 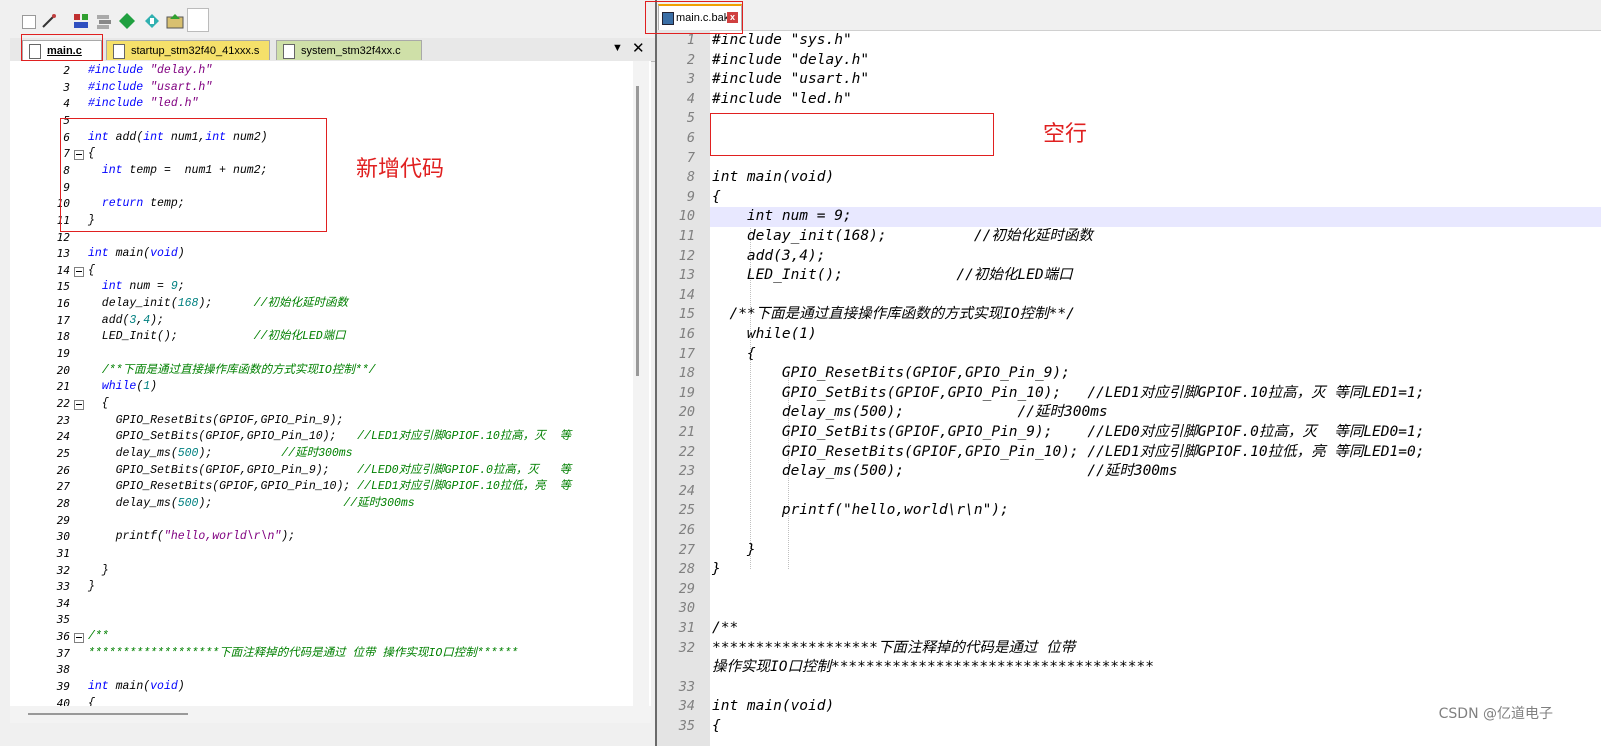 What do you see at coordinates (330, 571) in the screenshot?
I see `code-line: 32 }` at bounding box center [330, 571].